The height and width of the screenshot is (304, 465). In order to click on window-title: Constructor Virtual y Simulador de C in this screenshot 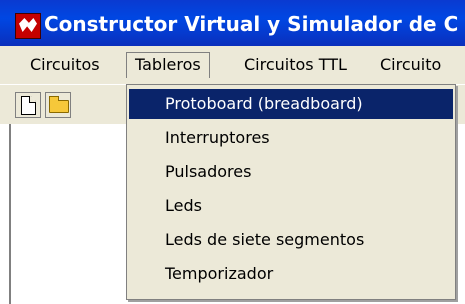, I will do `click(251, 24)`.